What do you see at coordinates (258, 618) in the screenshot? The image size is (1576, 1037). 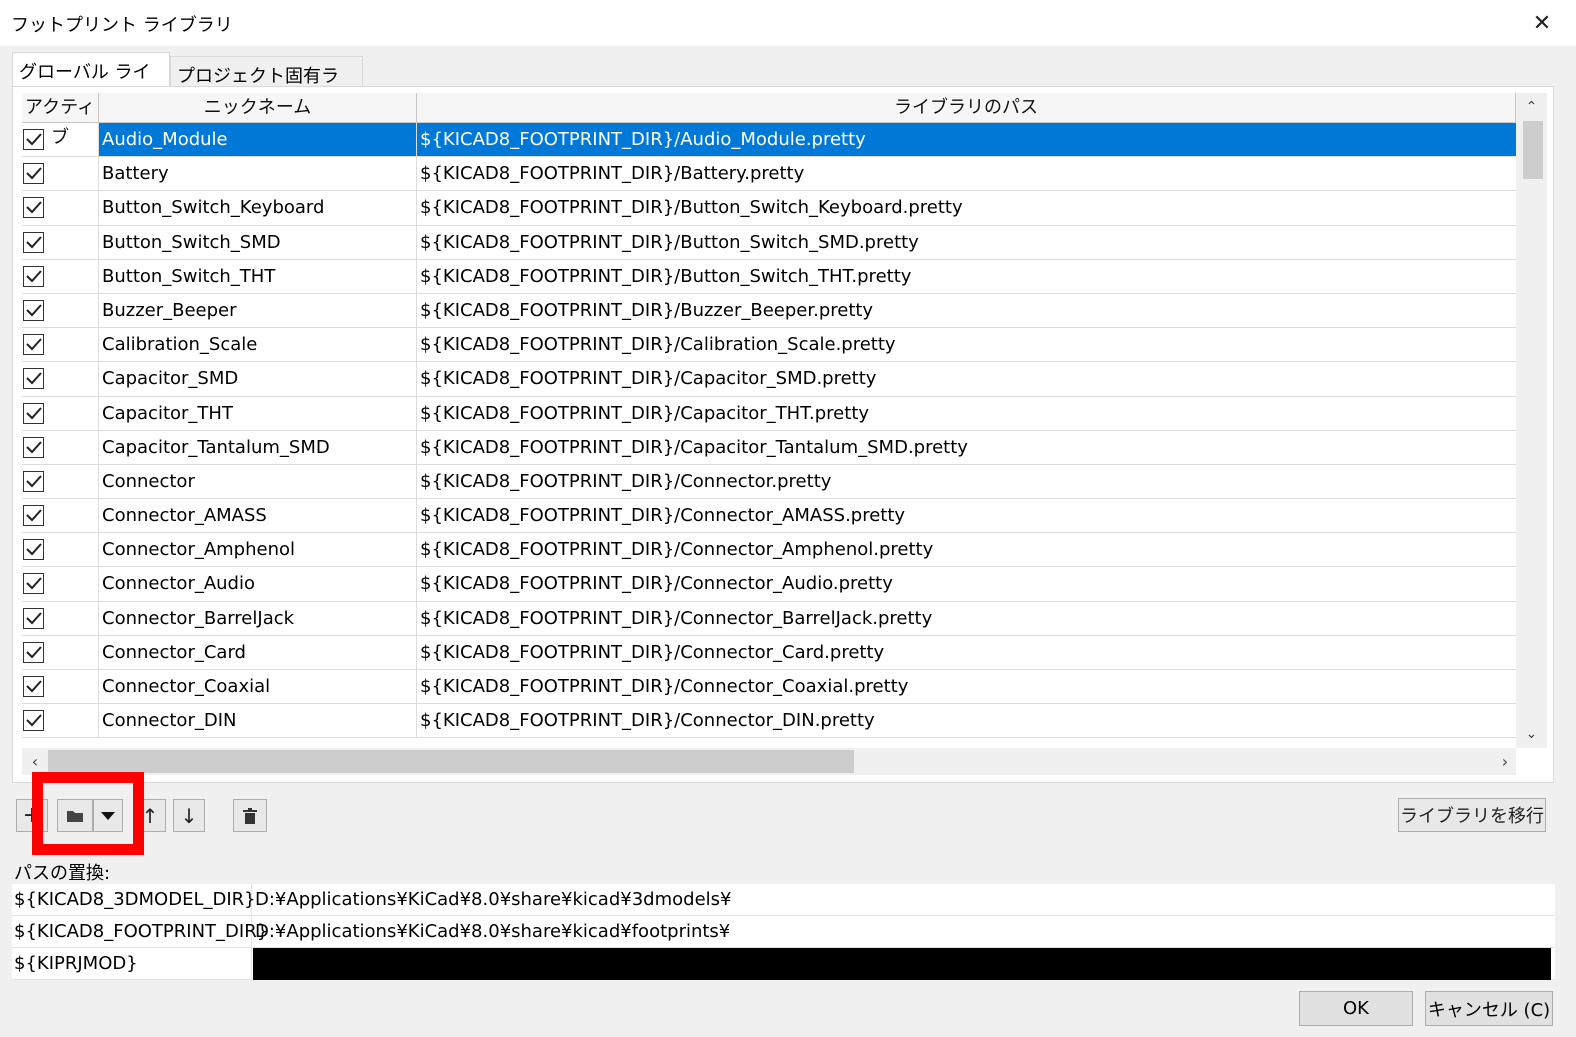 I see `nickname-cell: Connector_BarrelJack` at bounding box center [258, 618].